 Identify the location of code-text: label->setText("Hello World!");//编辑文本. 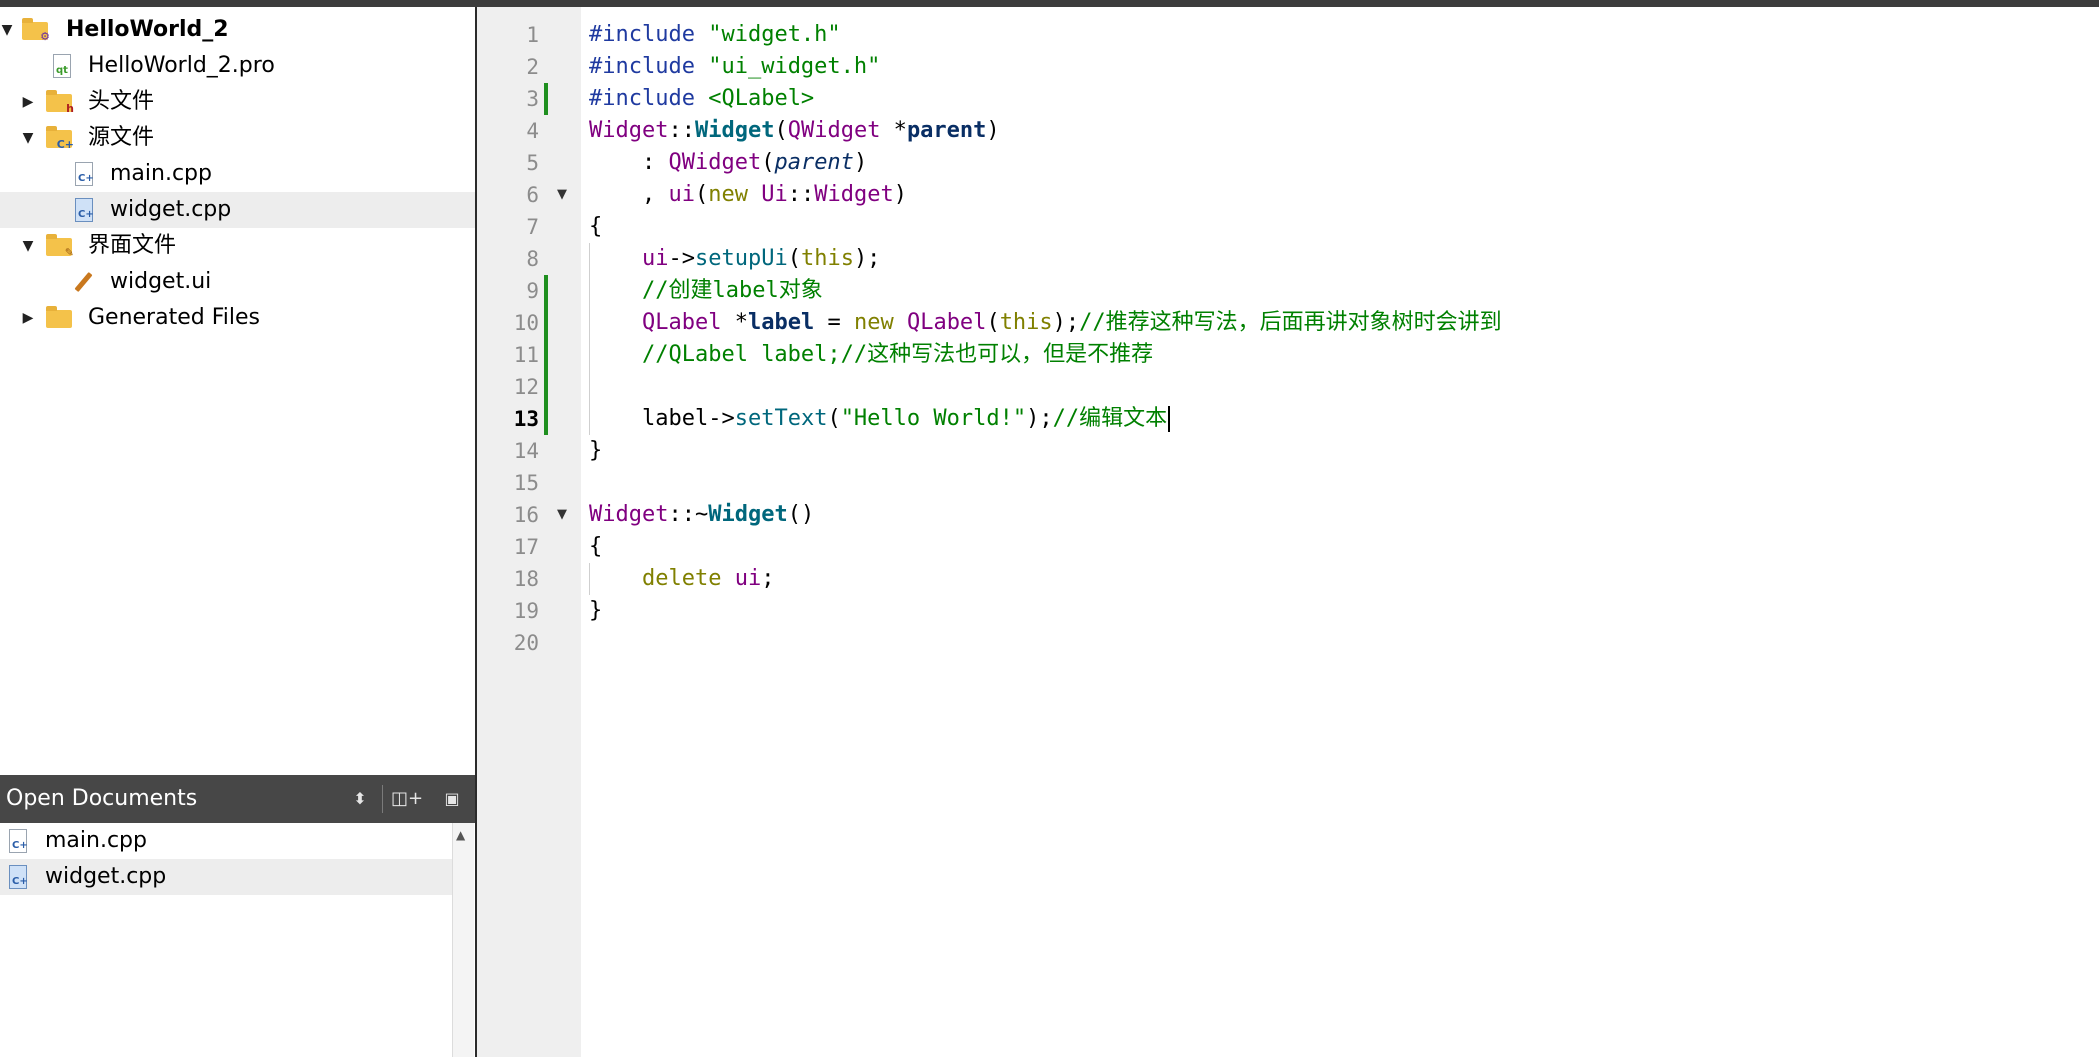
(880, 419).